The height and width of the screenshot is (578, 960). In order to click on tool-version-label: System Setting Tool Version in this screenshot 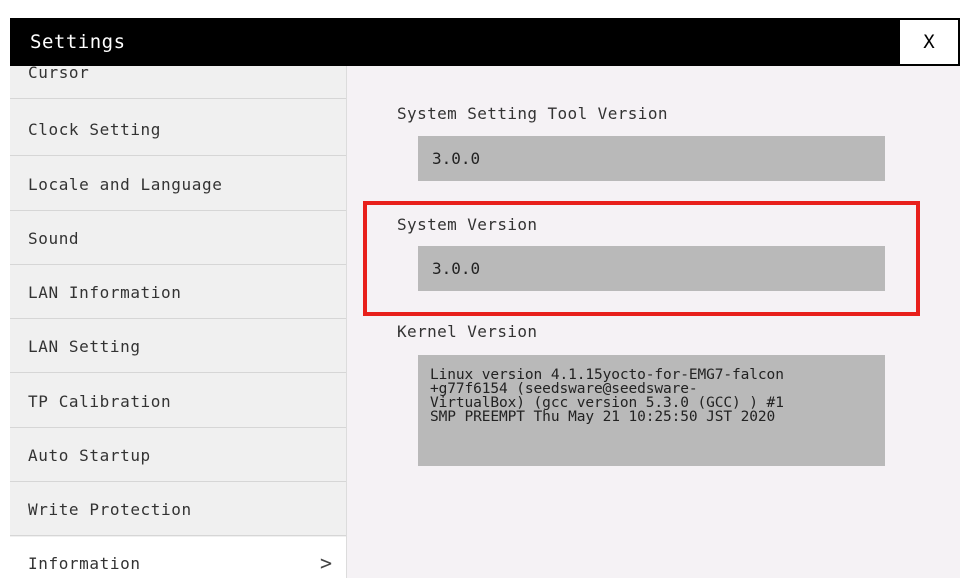, I will do `click(532, 113)`.